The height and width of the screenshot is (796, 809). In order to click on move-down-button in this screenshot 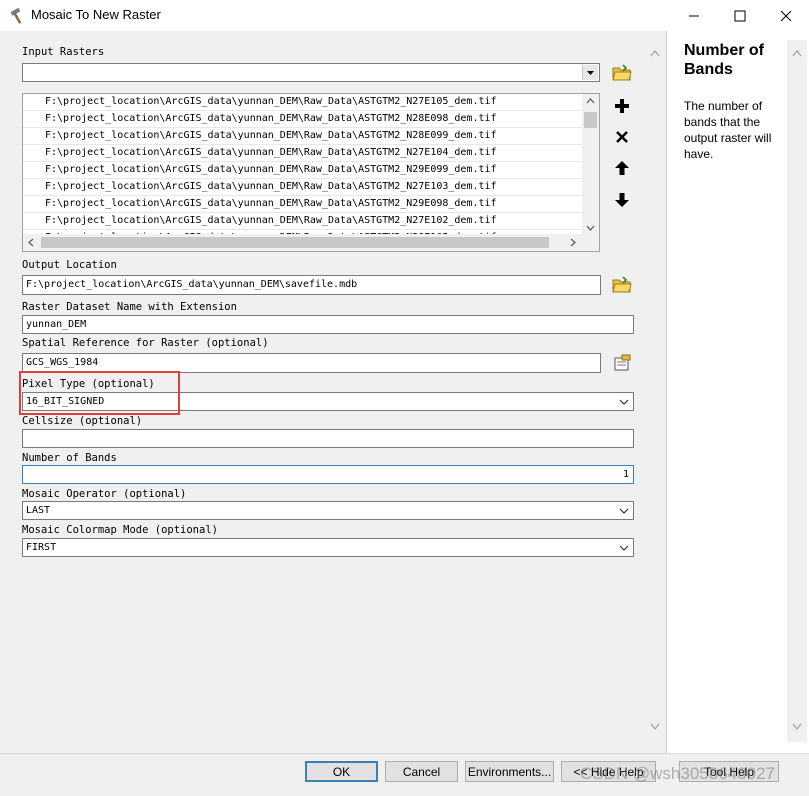, I will do `click(622, 200)`.